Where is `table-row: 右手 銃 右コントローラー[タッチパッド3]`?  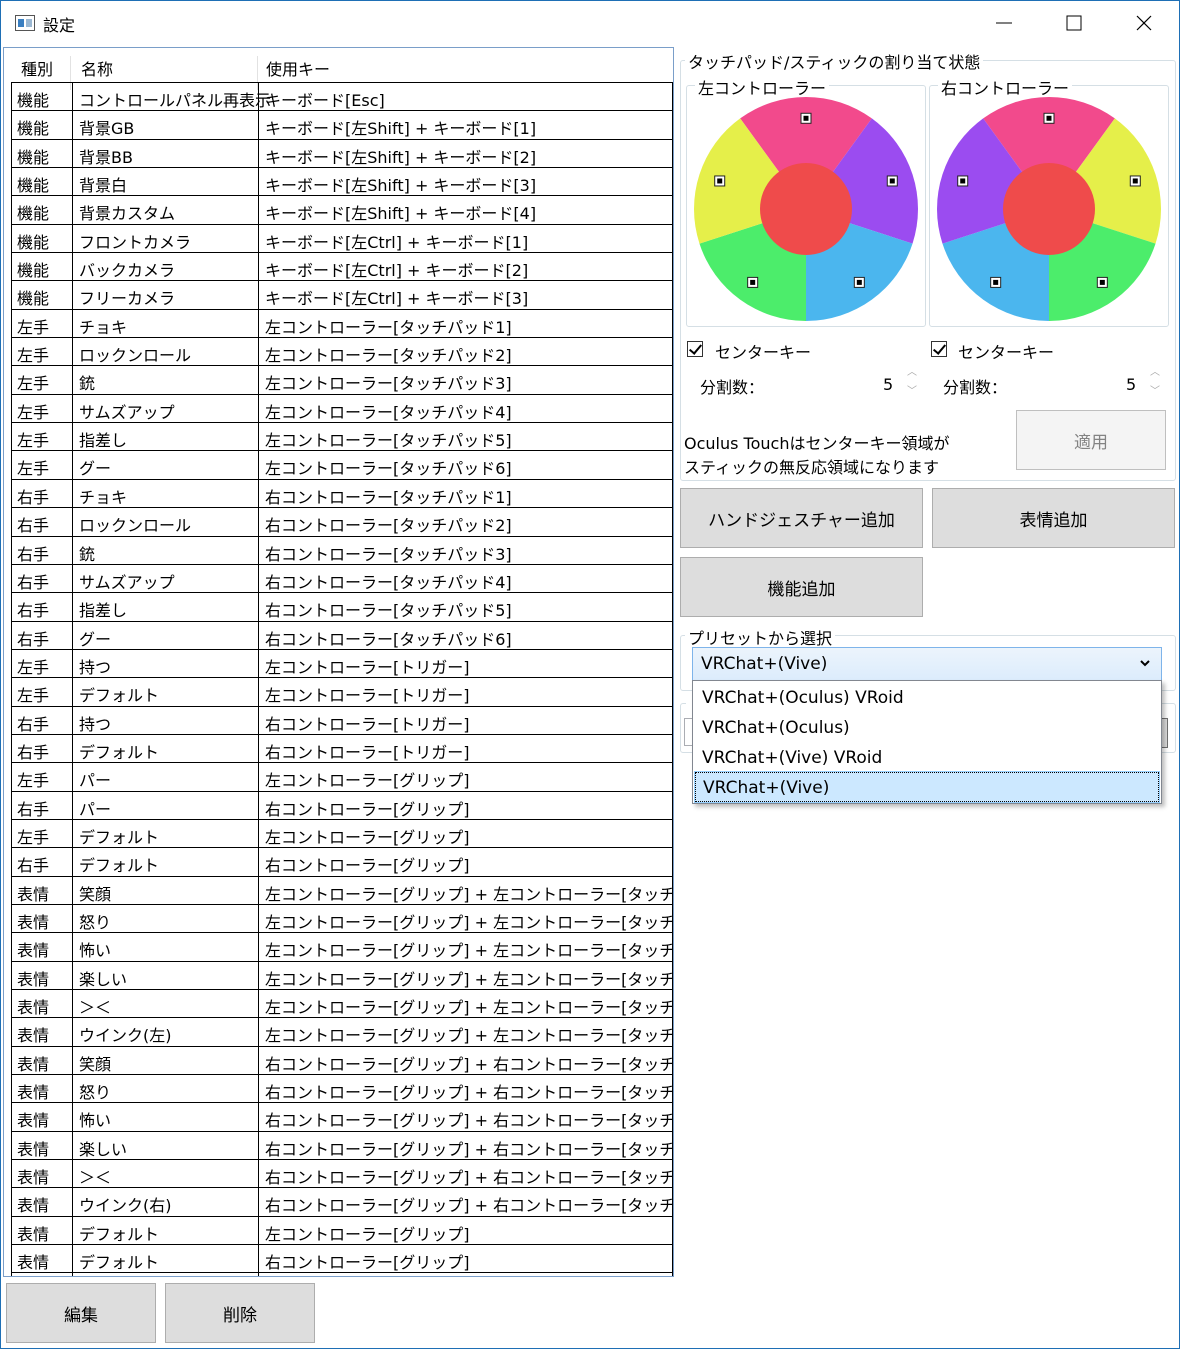
table-row: 右手 銃 右コントローラー[タッチパッド3] is located at coordinates (342, 551).